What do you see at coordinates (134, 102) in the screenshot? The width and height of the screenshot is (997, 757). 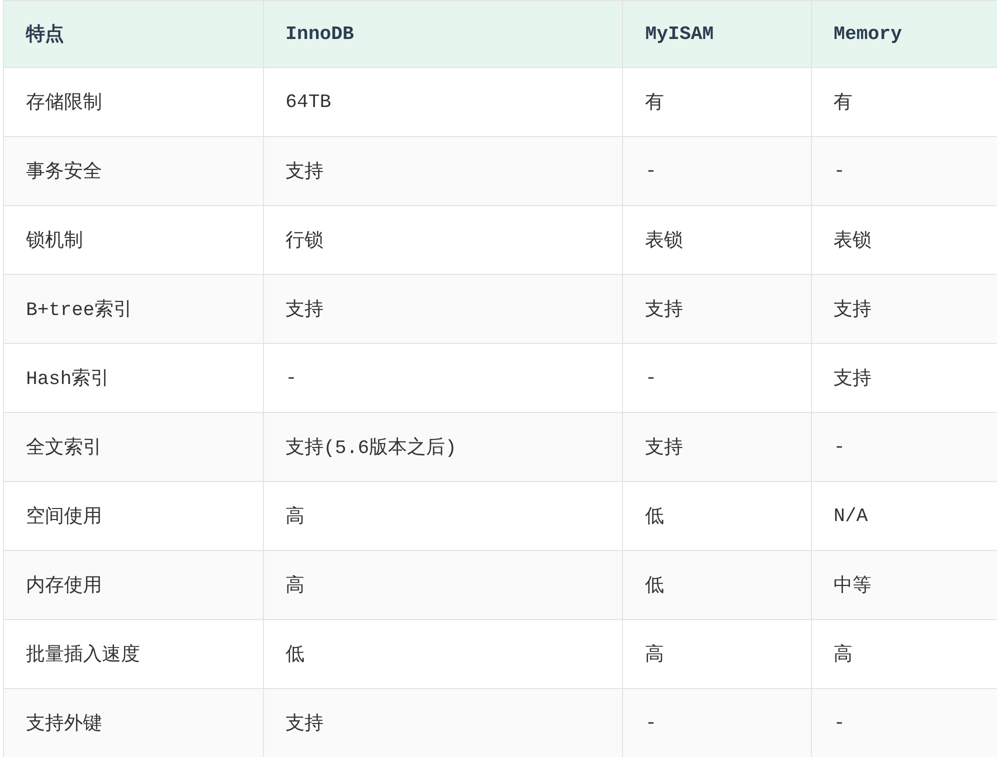 I see `table-cell: 存储限制` at bounding box center [134, 102].